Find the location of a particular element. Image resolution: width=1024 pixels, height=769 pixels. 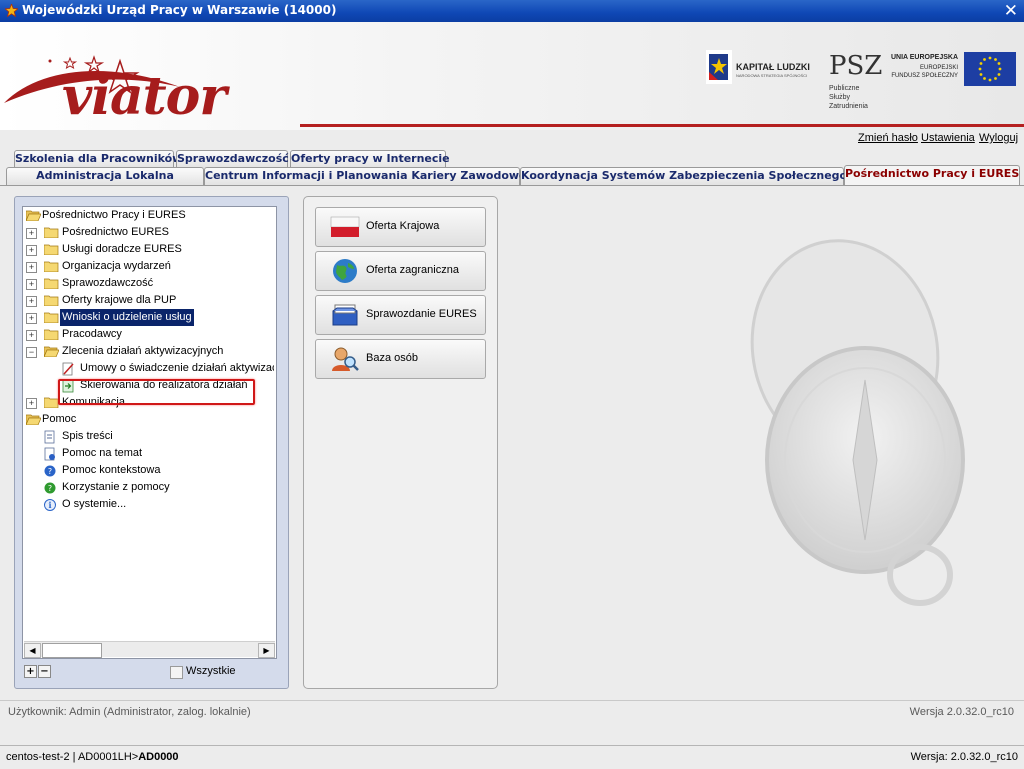

all-checkbox is located at coordinates (176, 672).